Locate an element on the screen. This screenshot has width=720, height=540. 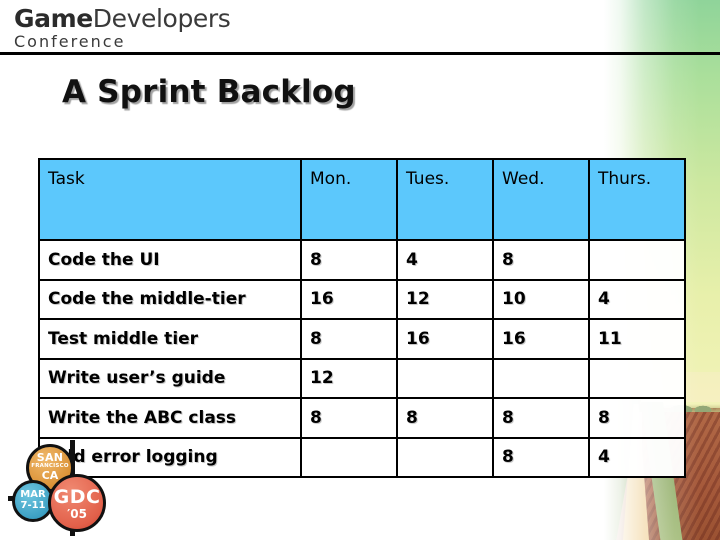
cell-task: Code the middle-tier is located at coordinates (170, 299).